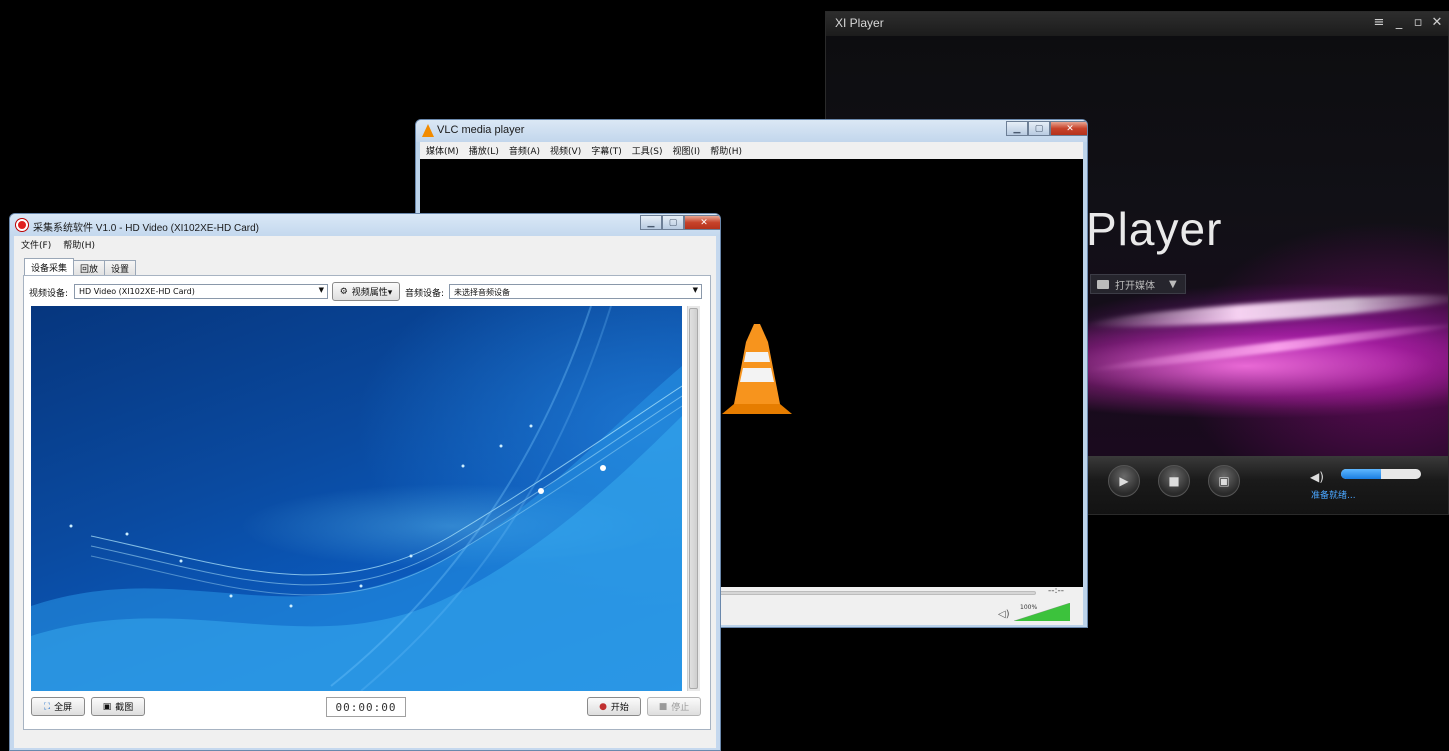  Describe the element at coordinates (343, 291) in the screenshot. I see `gear-icon: ⚙` at that location.